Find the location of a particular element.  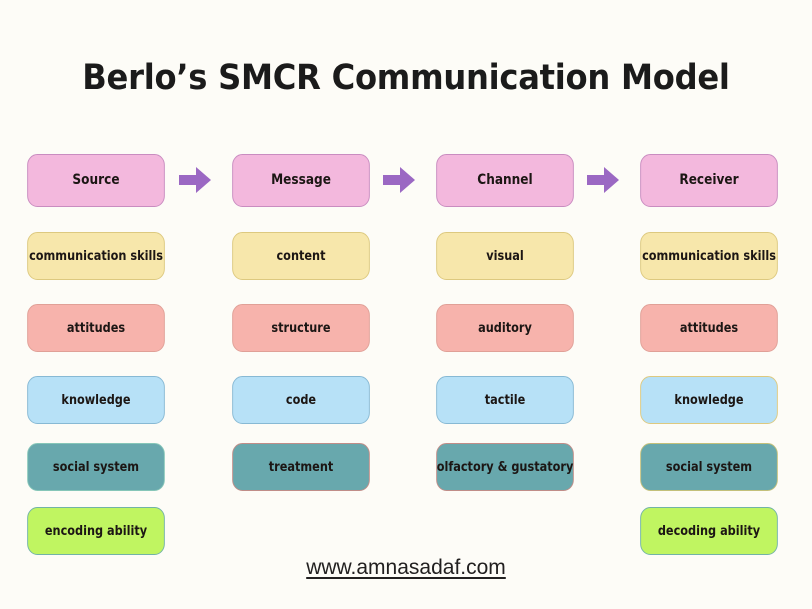

cell-receiver-5: decoding ability is located at coordinates (709, 531).